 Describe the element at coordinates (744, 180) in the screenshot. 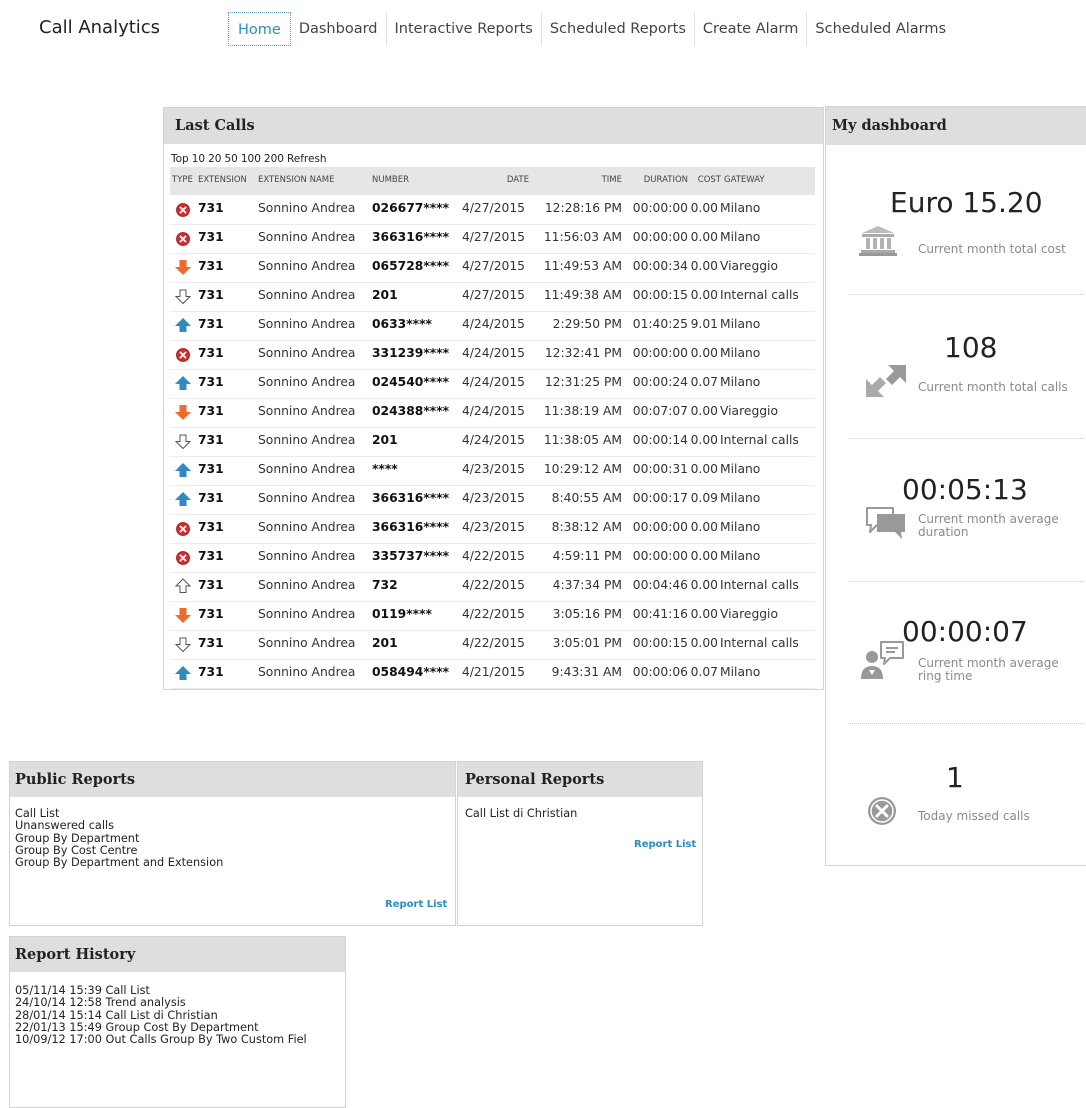

I see `col-gateway: GATEWAY` at that location.